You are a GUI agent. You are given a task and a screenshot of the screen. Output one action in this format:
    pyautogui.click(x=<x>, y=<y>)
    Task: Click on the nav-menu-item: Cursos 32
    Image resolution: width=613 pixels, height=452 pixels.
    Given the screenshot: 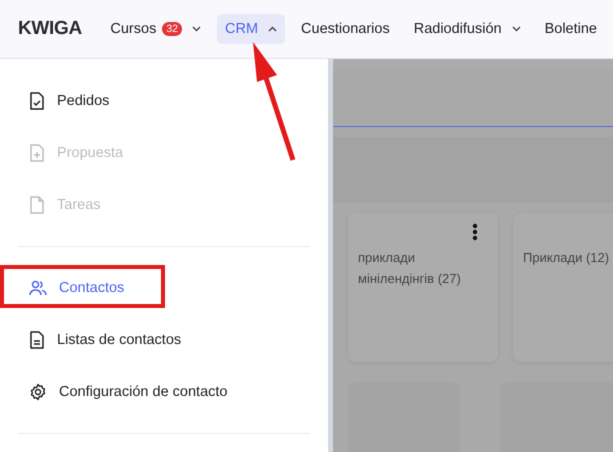 What is the action you would take?
    pyautogui.click(x=156, y=29)
    